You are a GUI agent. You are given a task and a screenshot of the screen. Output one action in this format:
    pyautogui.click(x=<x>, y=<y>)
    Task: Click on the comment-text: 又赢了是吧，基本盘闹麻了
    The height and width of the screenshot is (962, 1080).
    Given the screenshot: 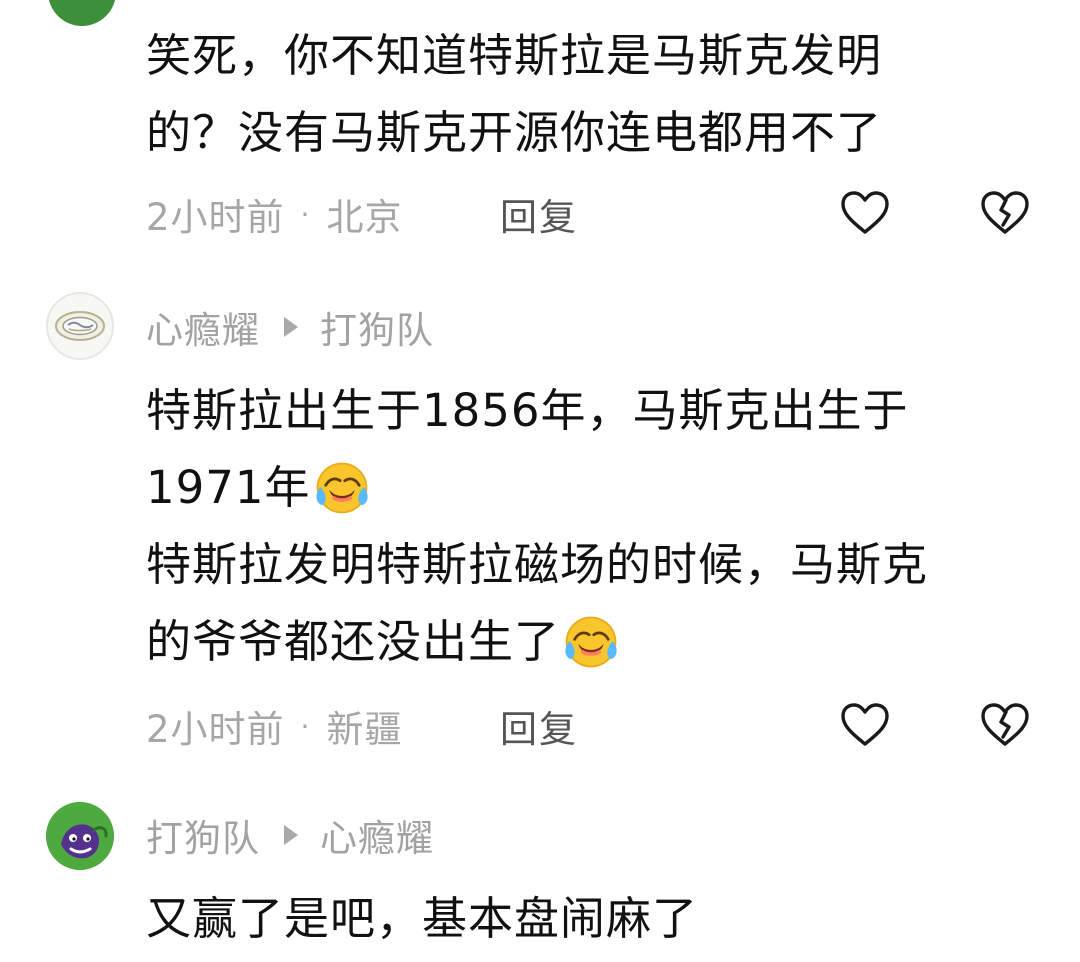 What is the action you would take?
    pyautogui.click(x=596, y=918)
    